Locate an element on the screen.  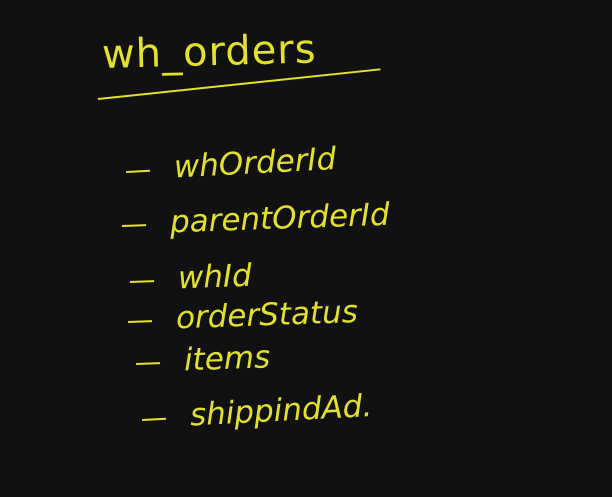
field-item: whOrderId is located at coordinates (231, 164).